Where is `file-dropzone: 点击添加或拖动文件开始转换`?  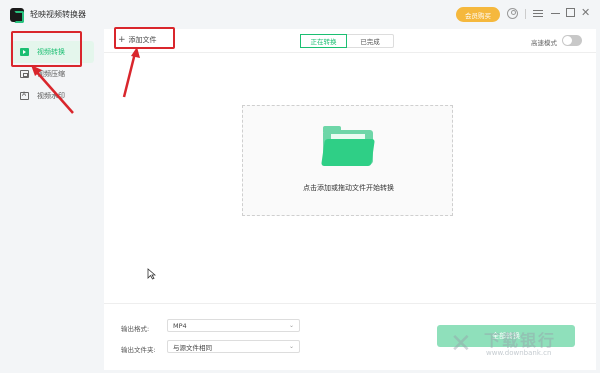 file-dropzone: 点击添加或拖动文件开始转换 is located at coordinates (347, 160).